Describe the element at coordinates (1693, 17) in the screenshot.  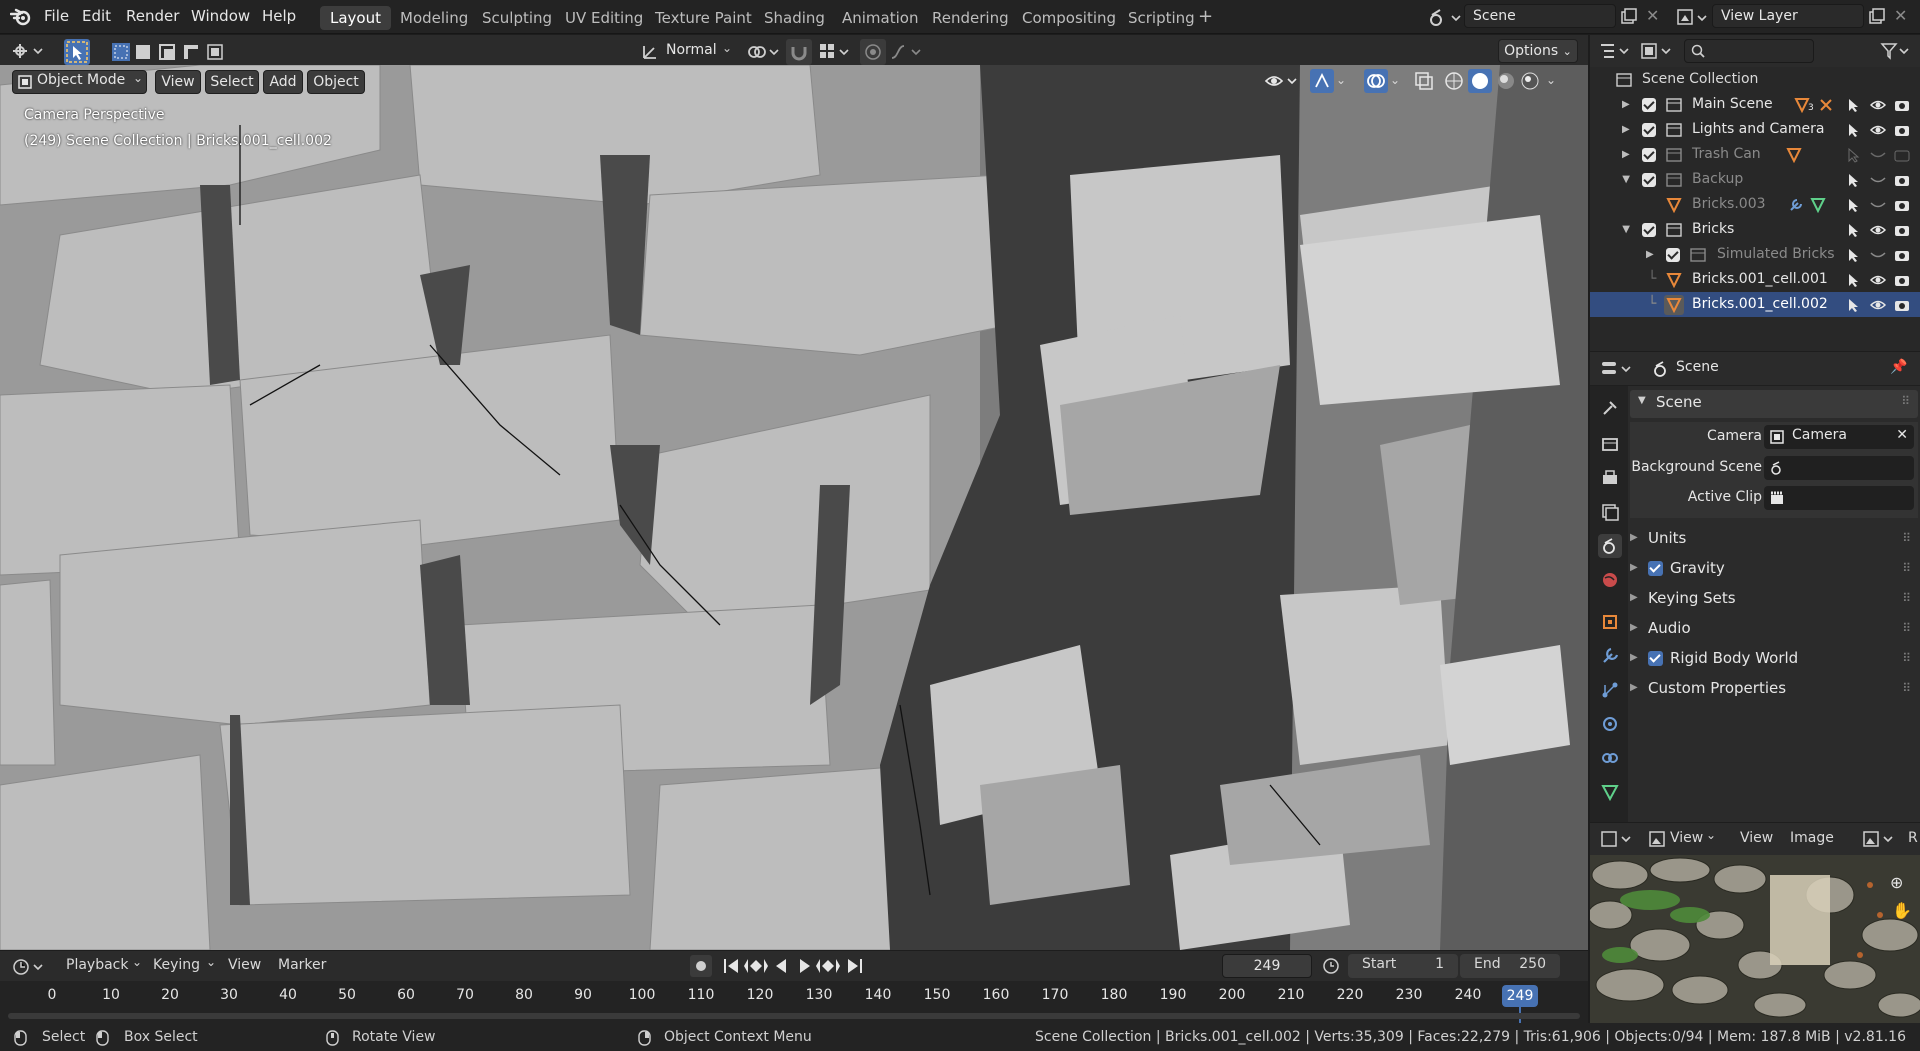
I see `view-layer-icon` at that location.